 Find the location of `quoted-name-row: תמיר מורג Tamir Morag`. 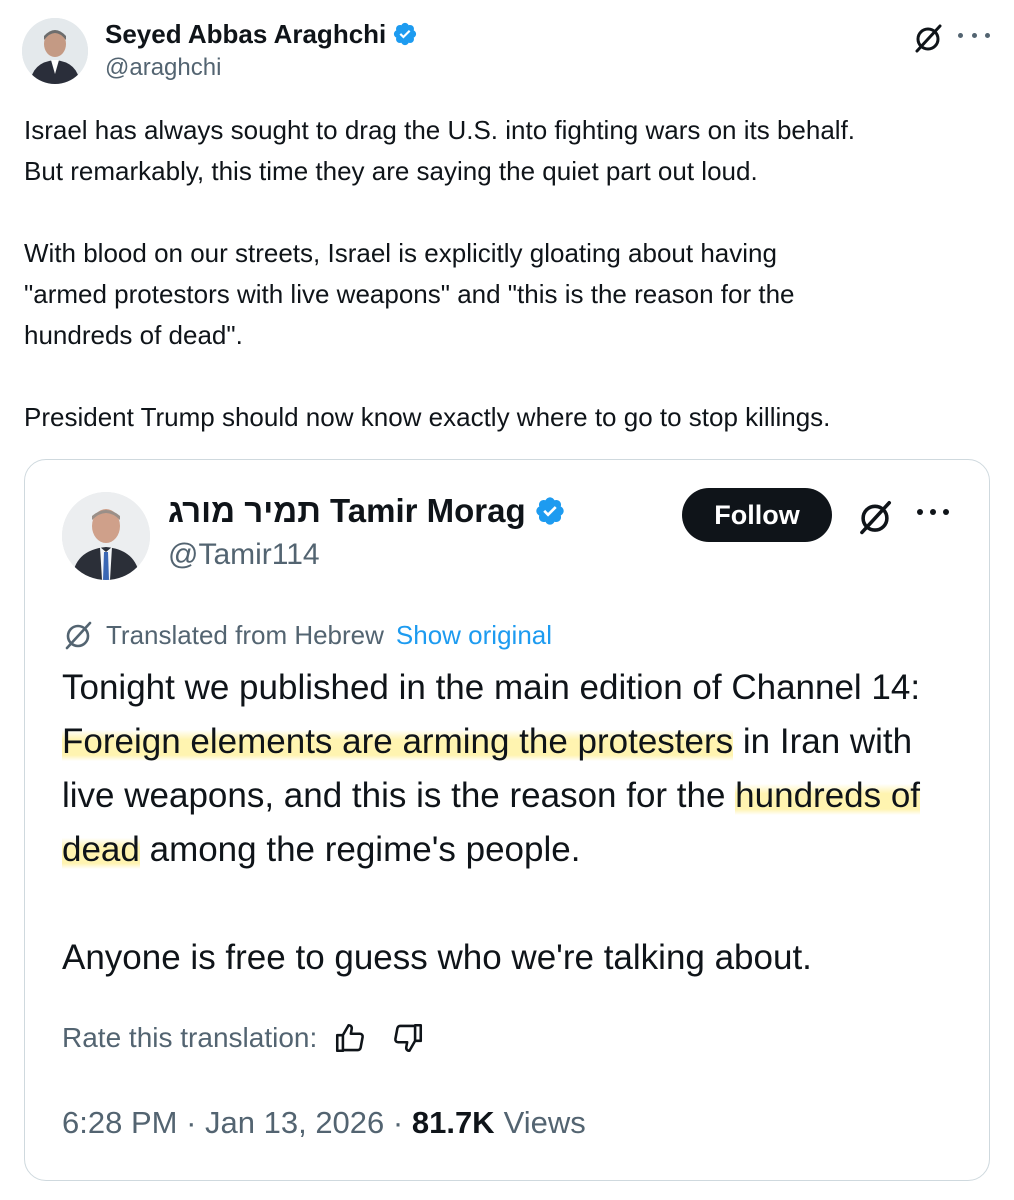

quoted-name-row: תמיר מורג Tamir Morag is located at coordinates (367, 511).